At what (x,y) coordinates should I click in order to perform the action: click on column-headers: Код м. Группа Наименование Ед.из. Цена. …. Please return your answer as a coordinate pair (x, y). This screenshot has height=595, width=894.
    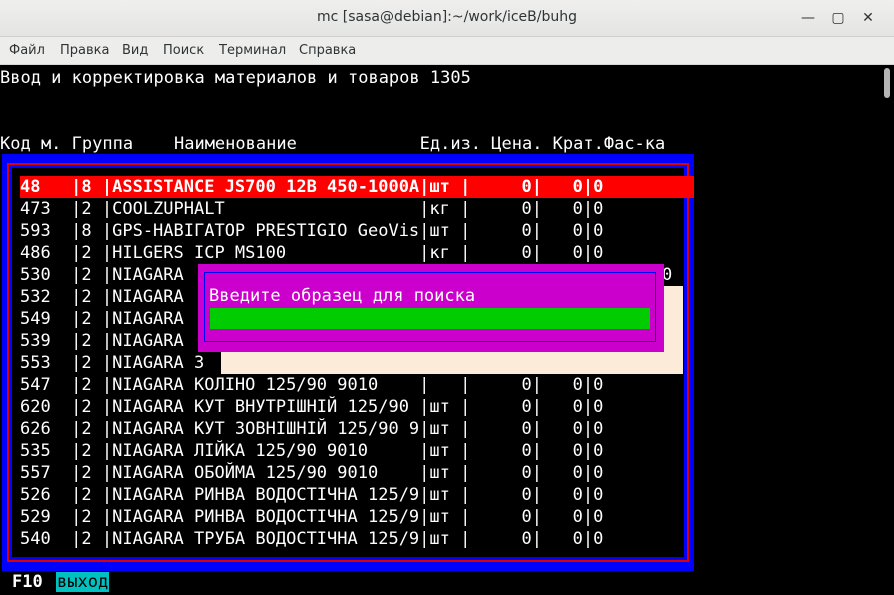
    Looking at the image, I should click on (333, 144).